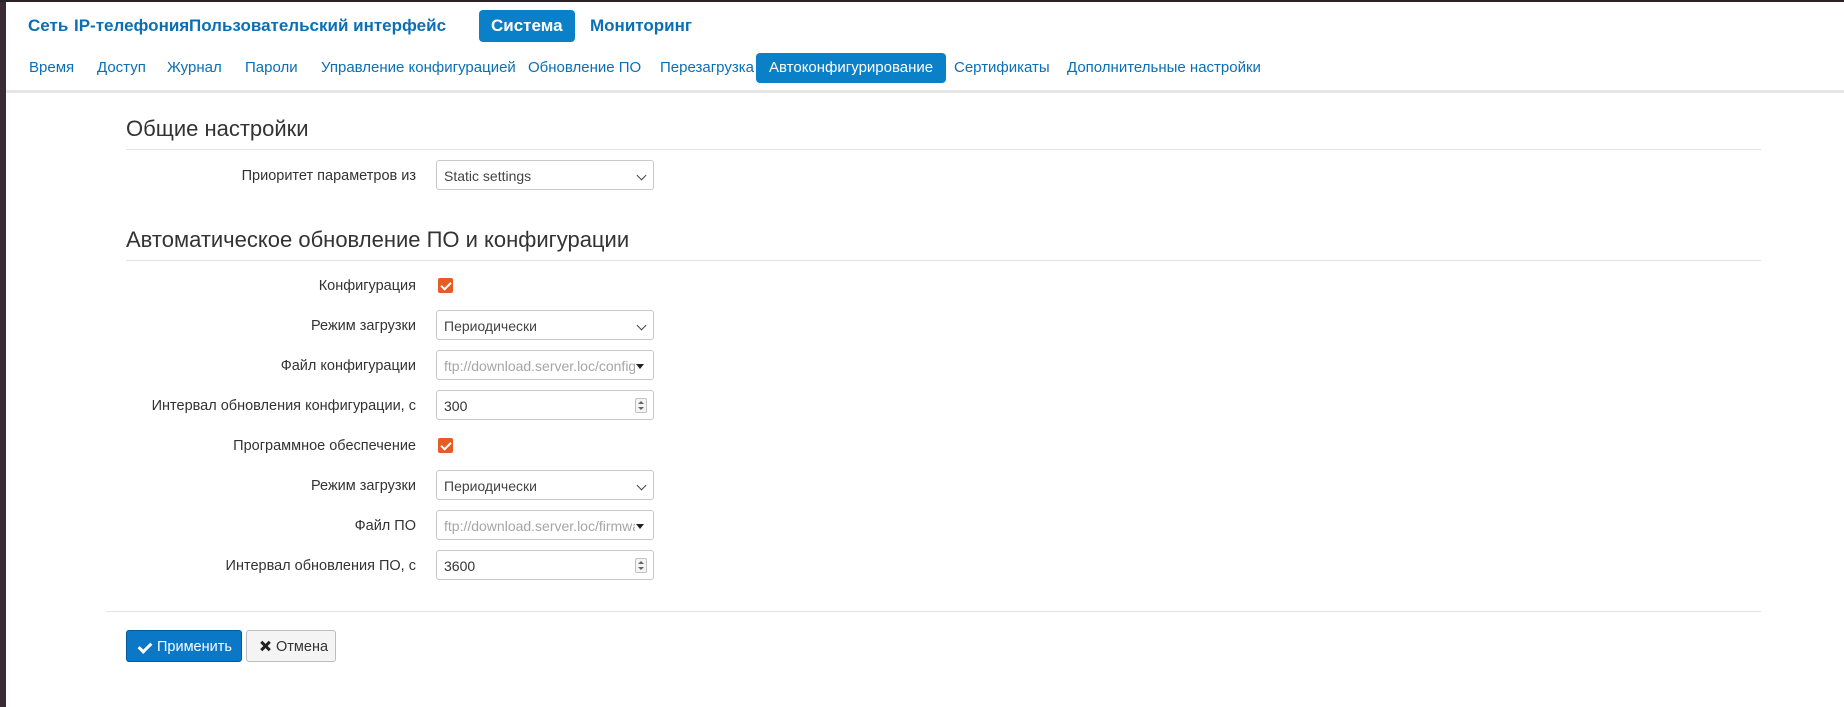  Describe the element at coordinates (1002, 68) in the screenshot. I see `tab-certificates: Сертификаты` at that location.